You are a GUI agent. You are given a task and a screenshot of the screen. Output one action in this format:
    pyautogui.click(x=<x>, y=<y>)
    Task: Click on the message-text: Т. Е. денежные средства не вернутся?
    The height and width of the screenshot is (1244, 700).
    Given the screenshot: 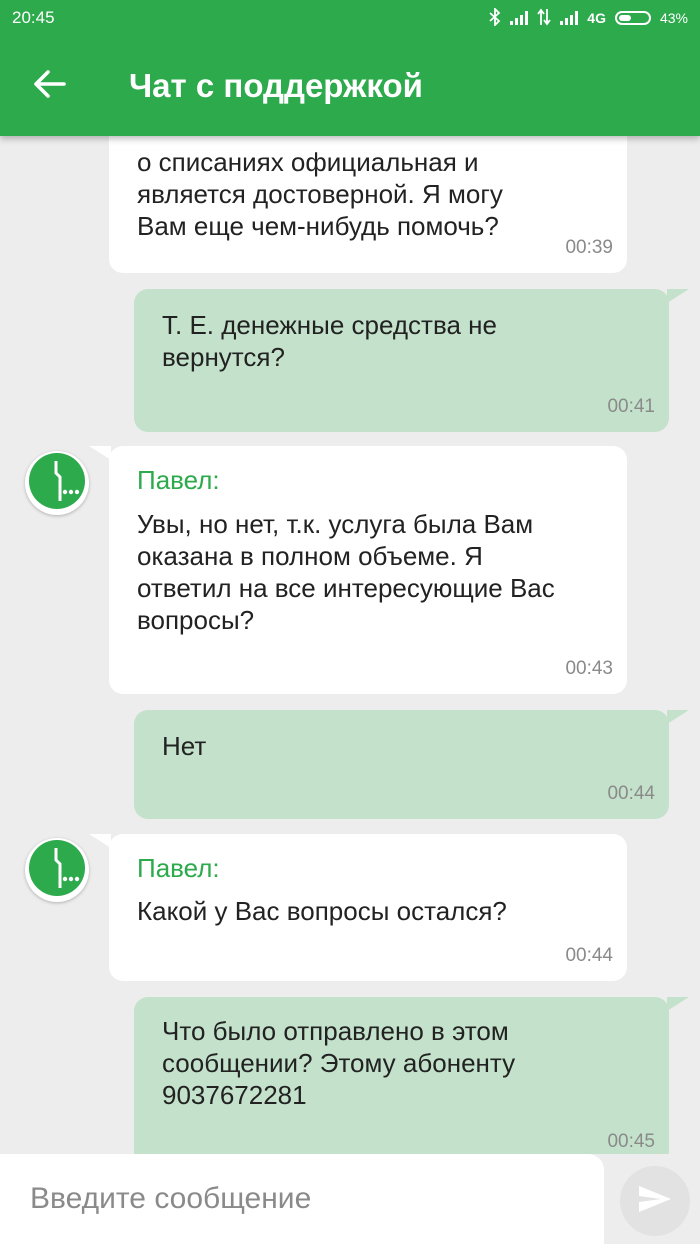 What is the action you would take?
    pyautogui.click(x=329, y=341)
    